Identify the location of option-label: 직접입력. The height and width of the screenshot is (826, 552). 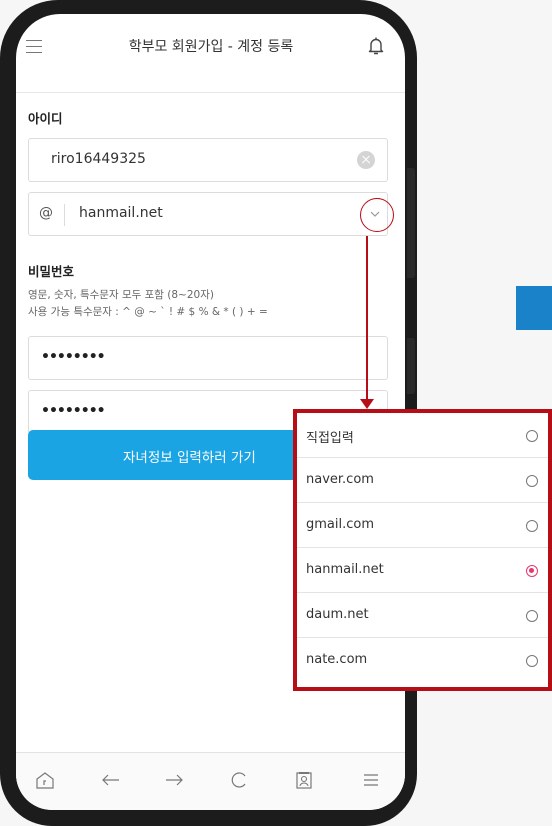
(330, 438).